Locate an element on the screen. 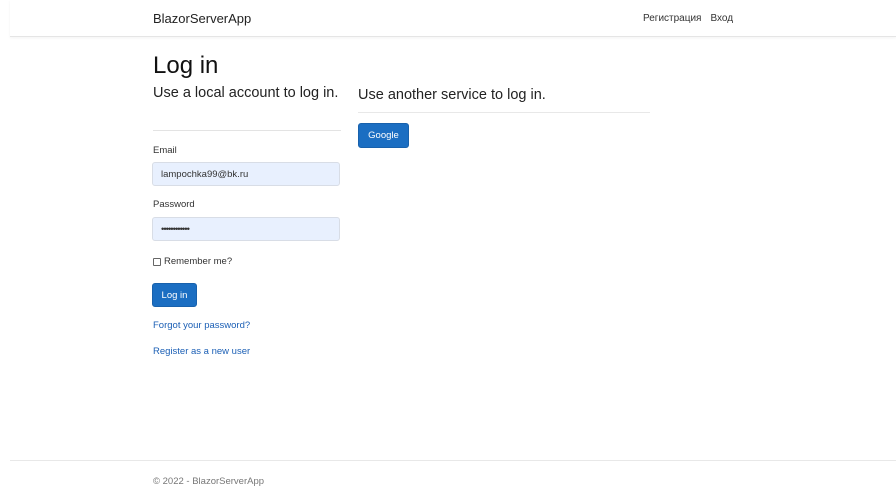 The image size is (896, 487). login-button: Log in is located at coordinates (174, 295).